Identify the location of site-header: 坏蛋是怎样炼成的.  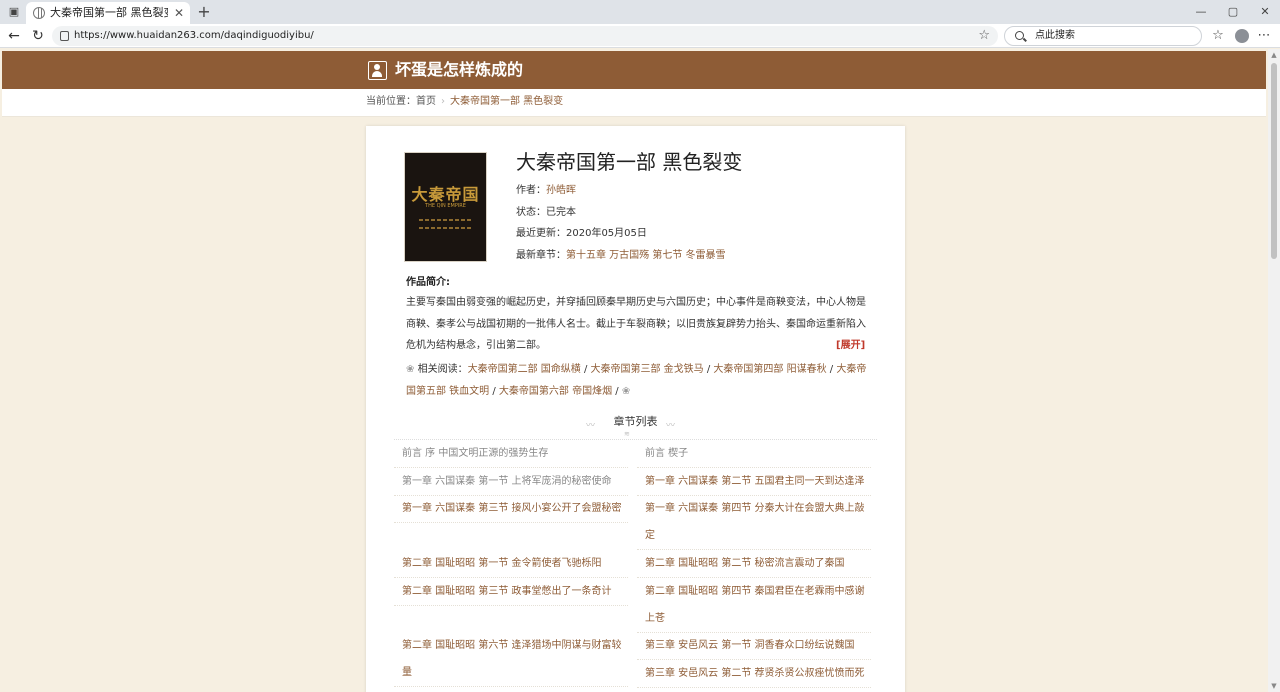
(634, 70).